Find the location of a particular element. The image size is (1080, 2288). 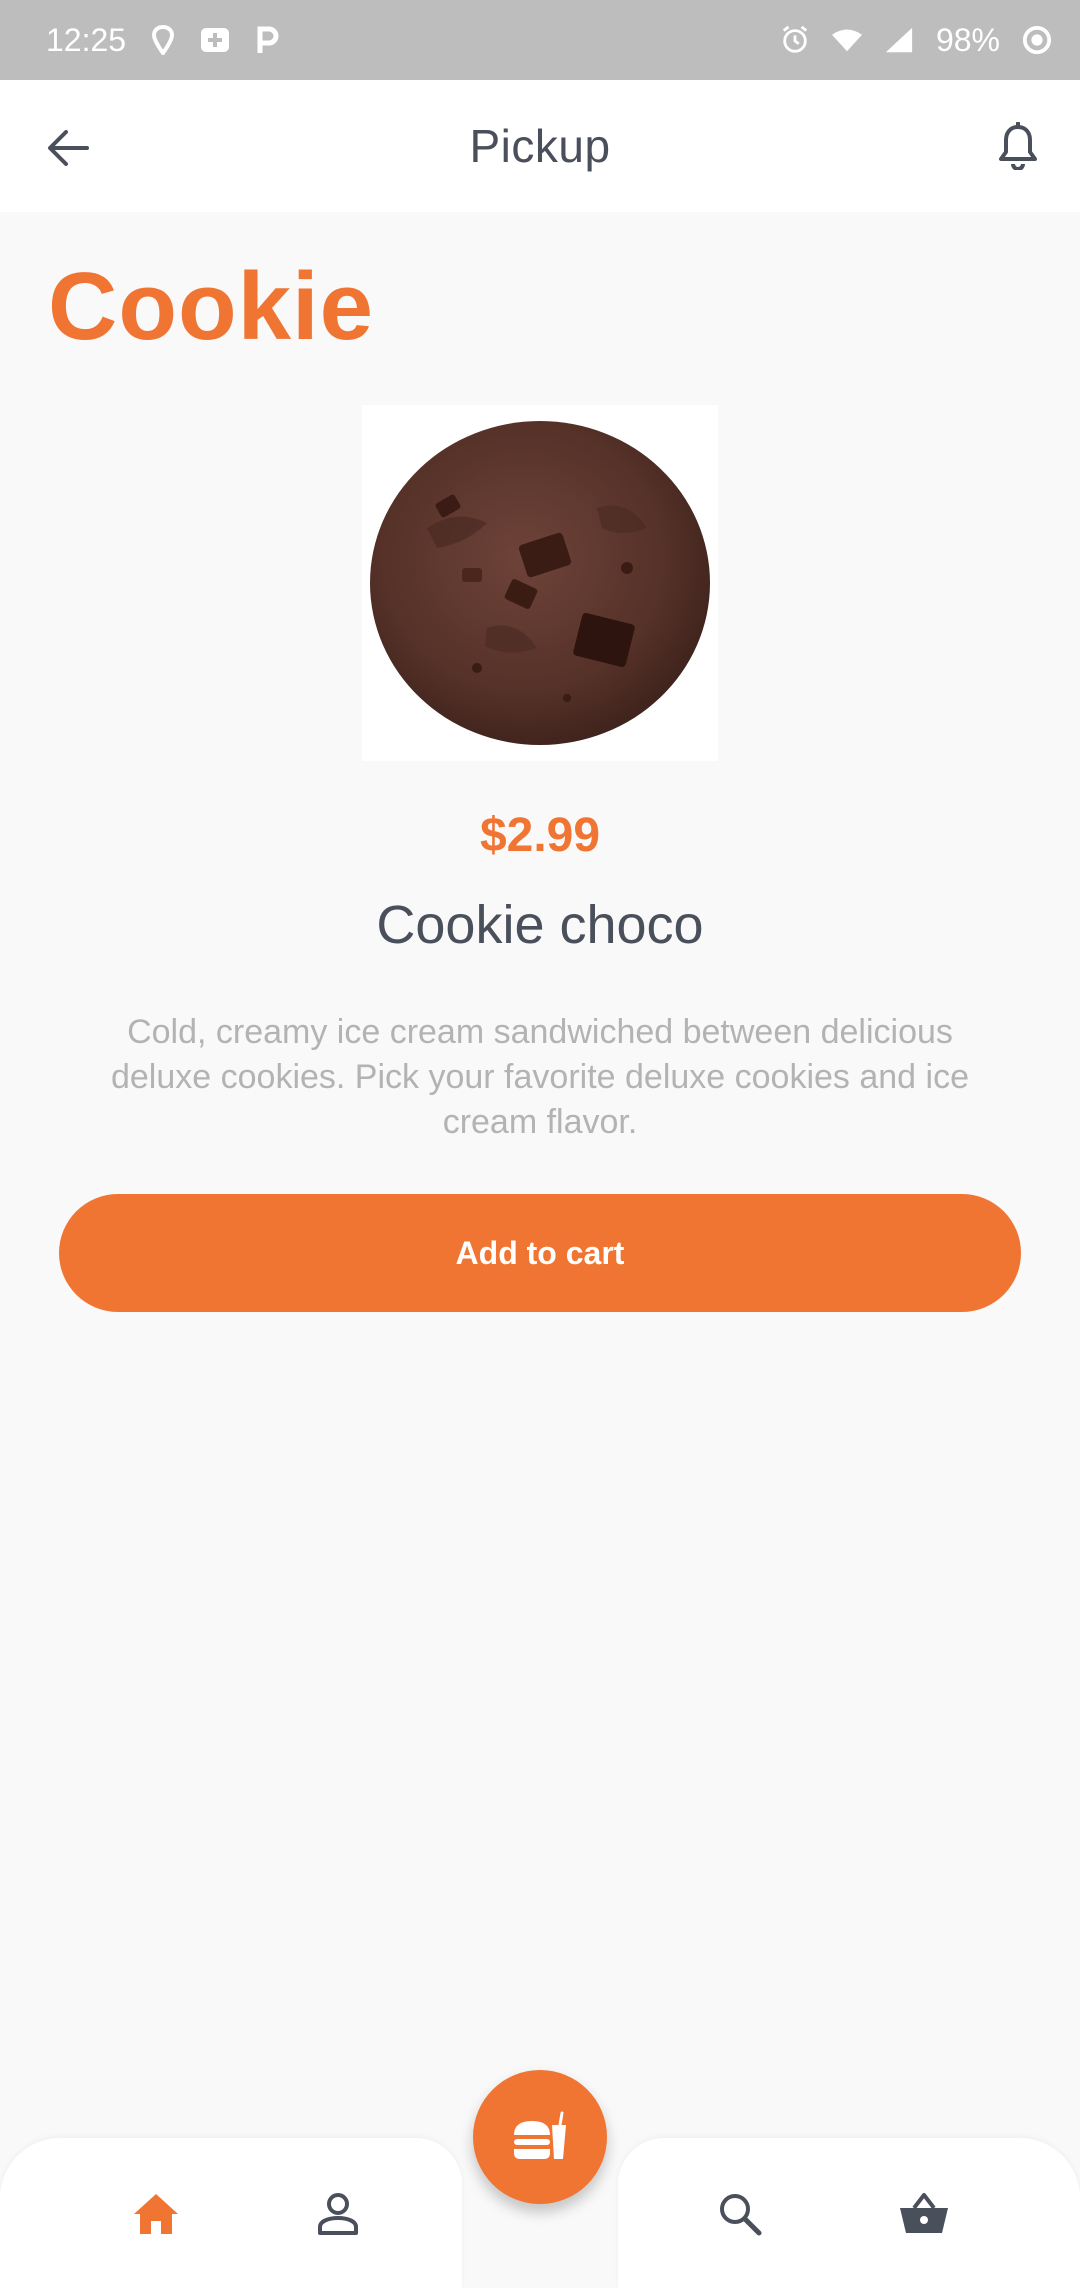

bell-icon is located at coordinates (1018, 146).